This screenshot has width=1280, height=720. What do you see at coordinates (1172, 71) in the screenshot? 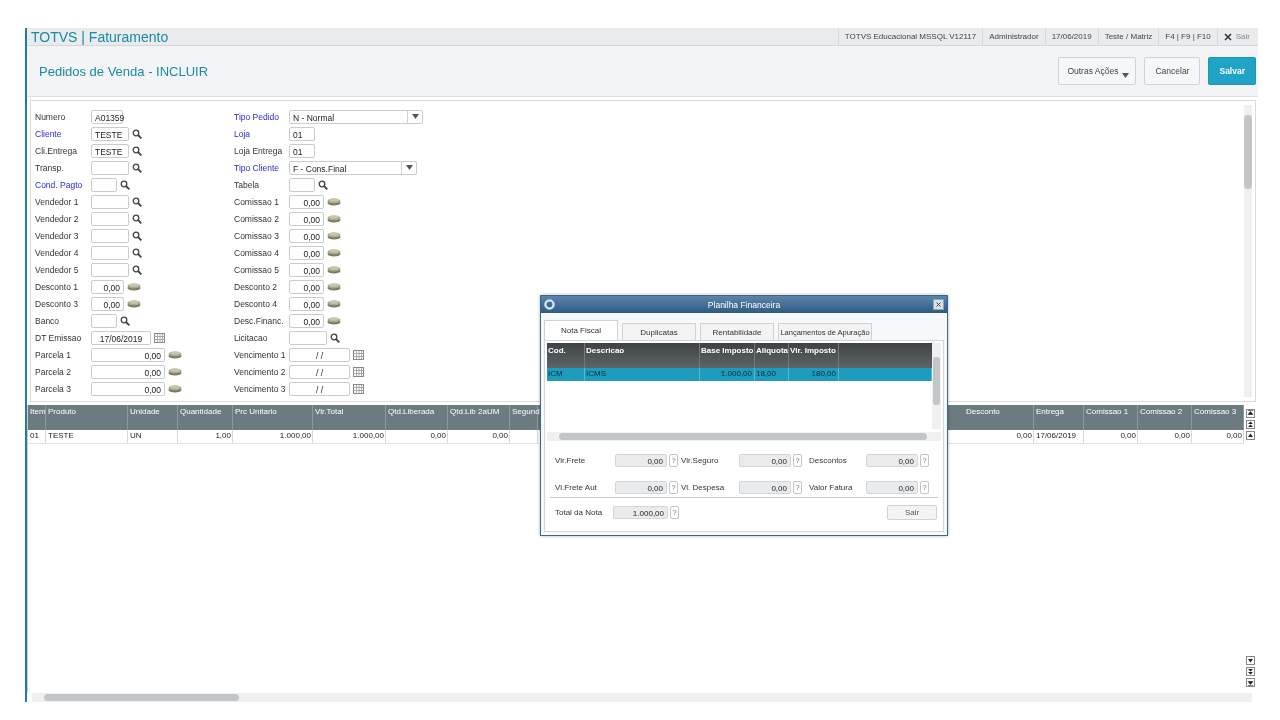
I see `cancel-button: Cancelar` at bounding box center [1172, 71].